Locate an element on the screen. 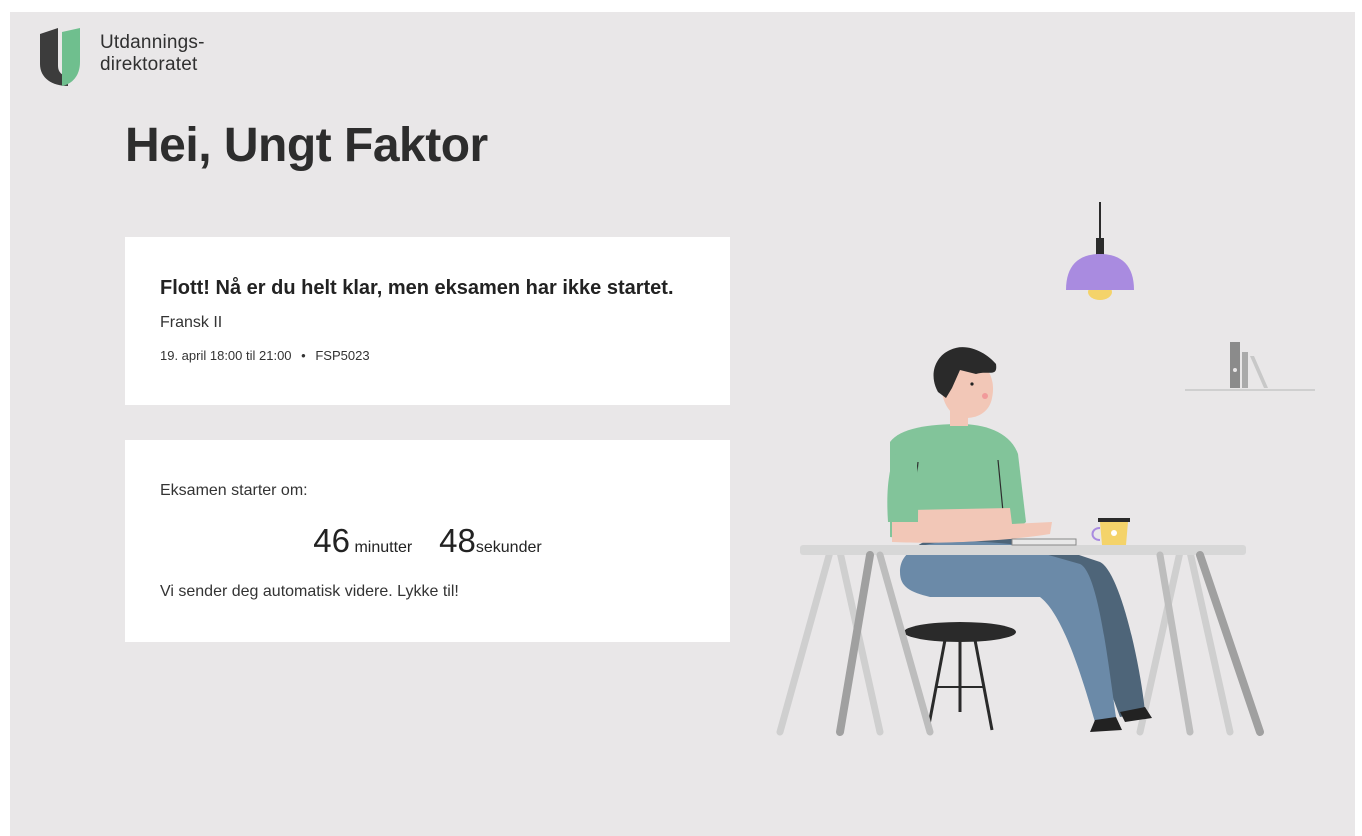 The image size is (1362, 836). exam-meta: 19. april 18:00 til 21:00 • FSP5023 is located at coordinates (265, 355).